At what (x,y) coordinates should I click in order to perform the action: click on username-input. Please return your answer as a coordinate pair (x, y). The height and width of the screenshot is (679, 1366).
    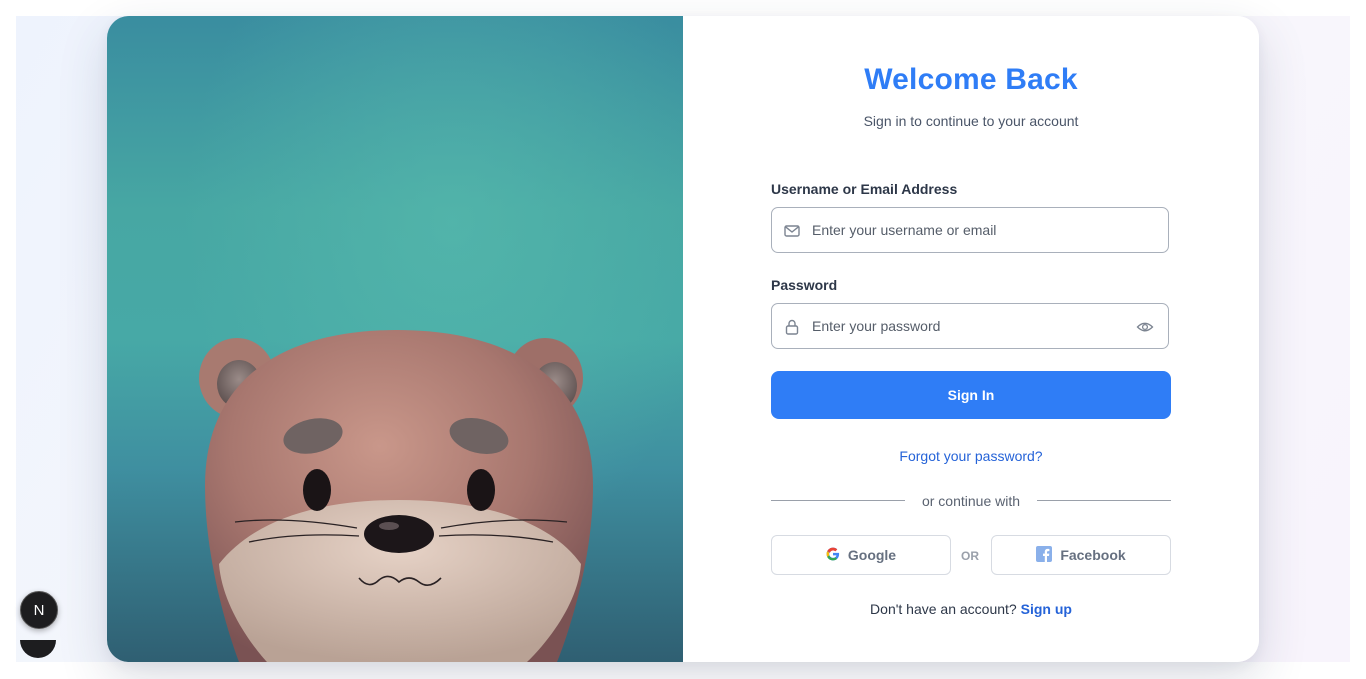
    Looking at the image, I should click on (962, 230).